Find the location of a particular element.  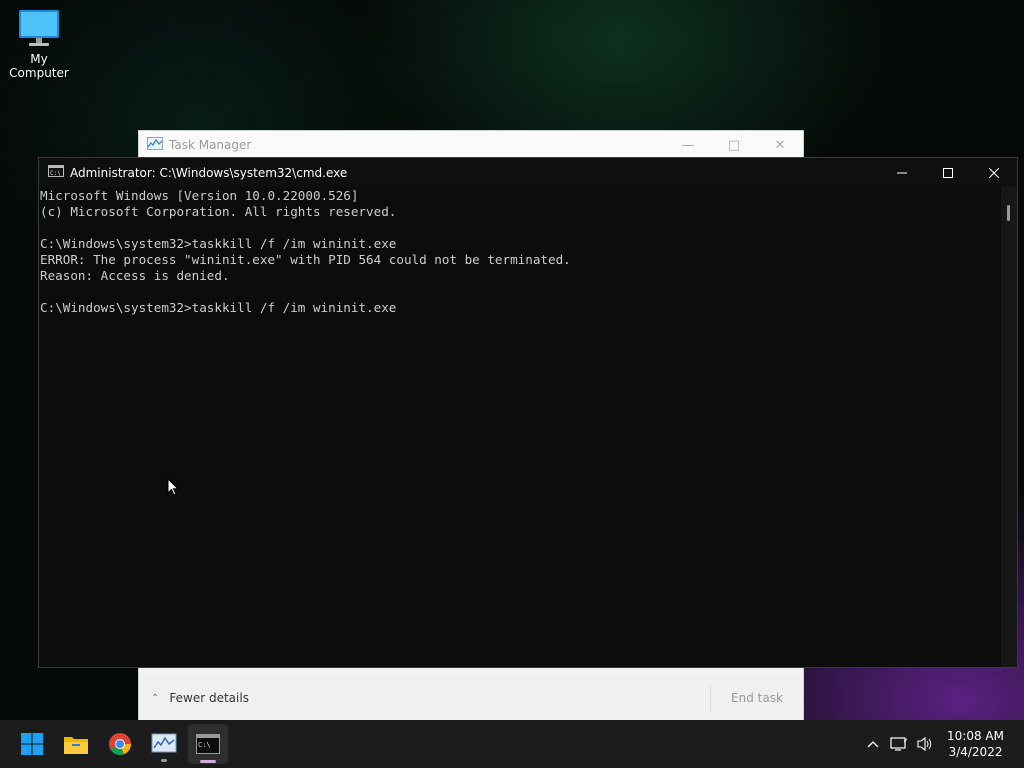

cmd-app-icon: C:\ is located at coordinates (56, 172).